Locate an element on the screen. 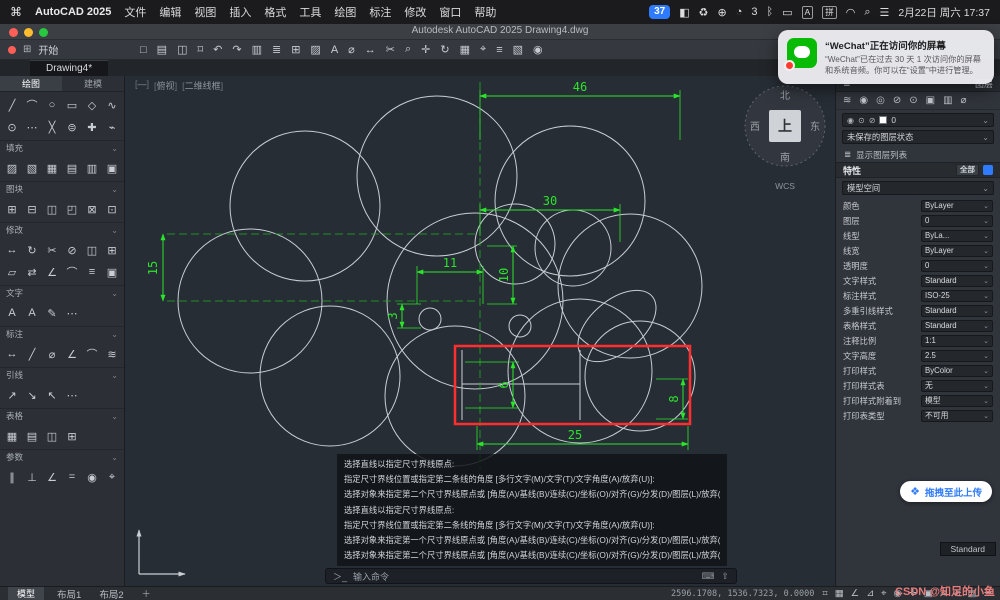  control-center-icon: ☰ is located at coordinates (884, 12).